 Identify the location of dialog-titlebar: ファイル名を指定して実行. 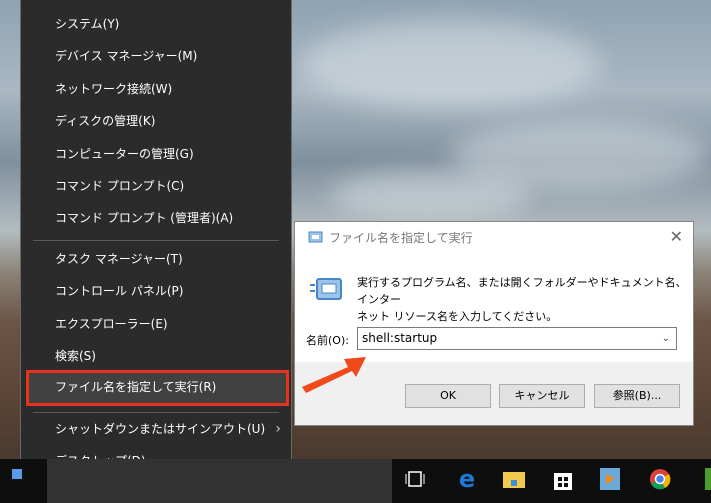
(494, 237).